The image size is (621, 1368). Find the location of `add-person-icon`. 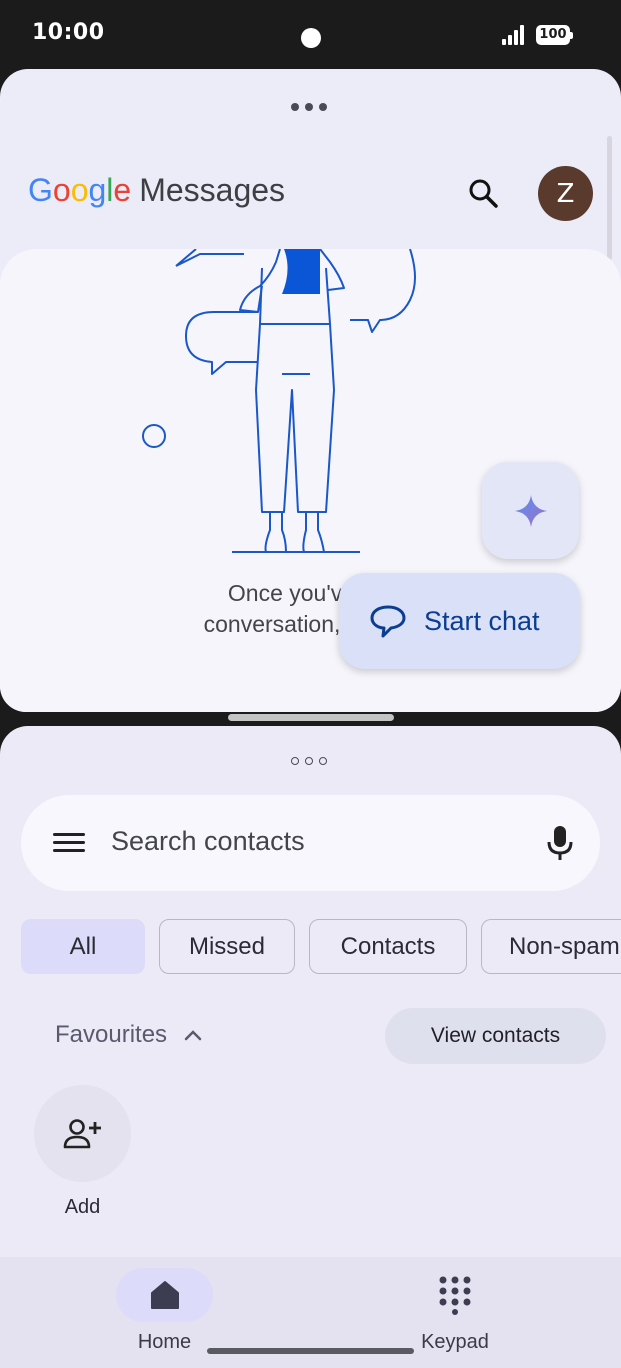

add-person-icon is located at coordinates (82, 1133).